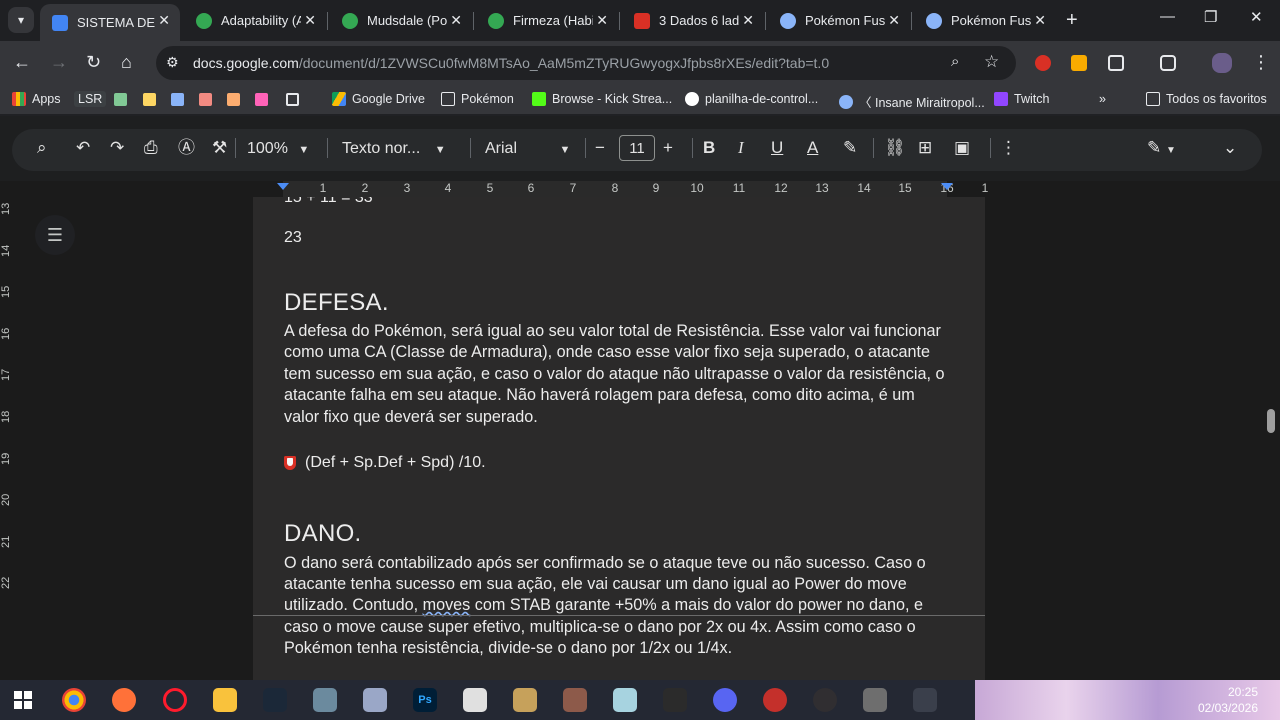  Describe the element at coordinates (1261, 62) in the screenshot. I see `more-menu-icon: ⋮` at that location.